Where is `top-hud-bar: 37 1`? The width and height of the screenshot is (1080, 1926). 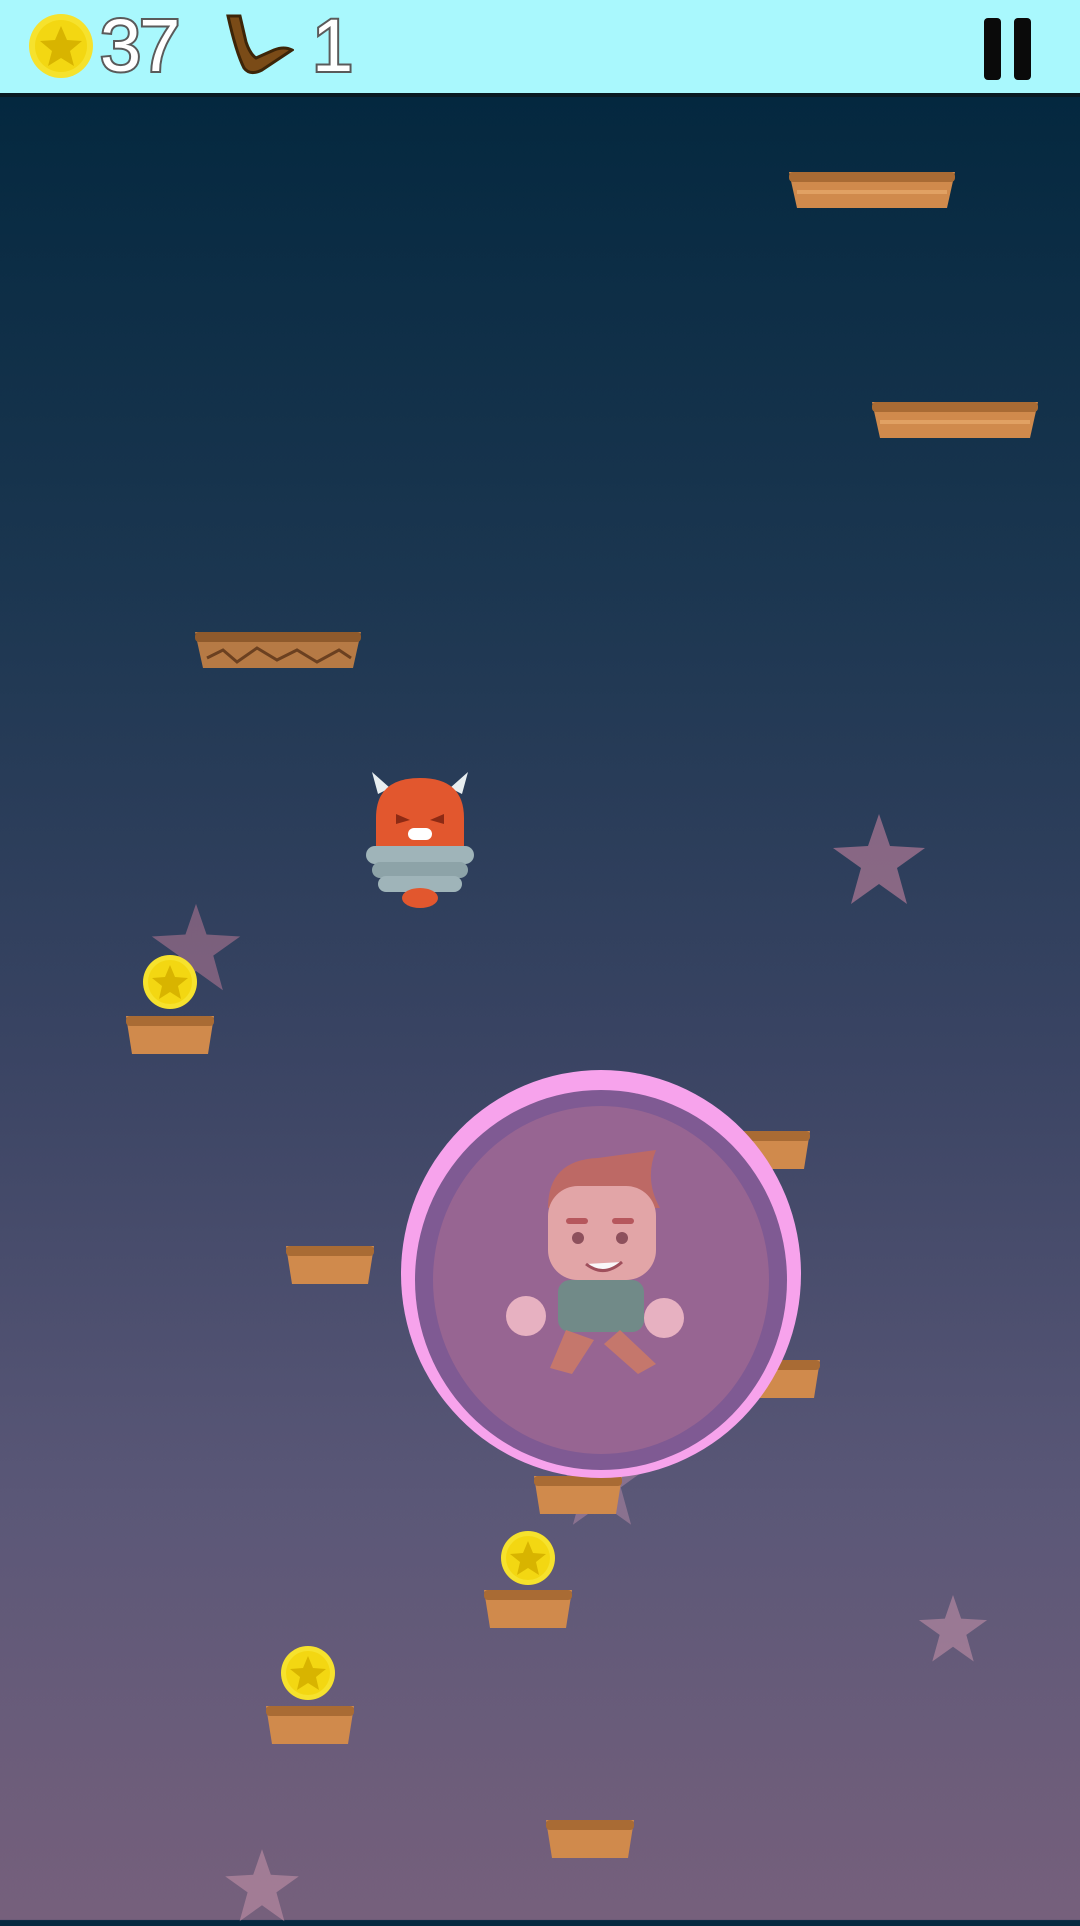 top-hud-bar: 37 1 is located at coordinates (540, 48).